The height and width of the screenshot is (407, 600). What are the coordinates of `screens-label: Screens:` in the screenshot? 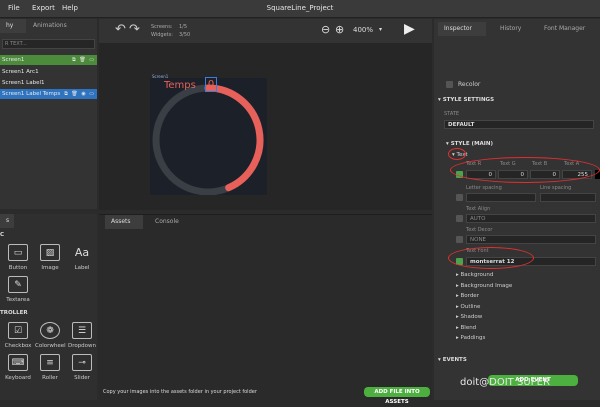 It's located at (162, 27).